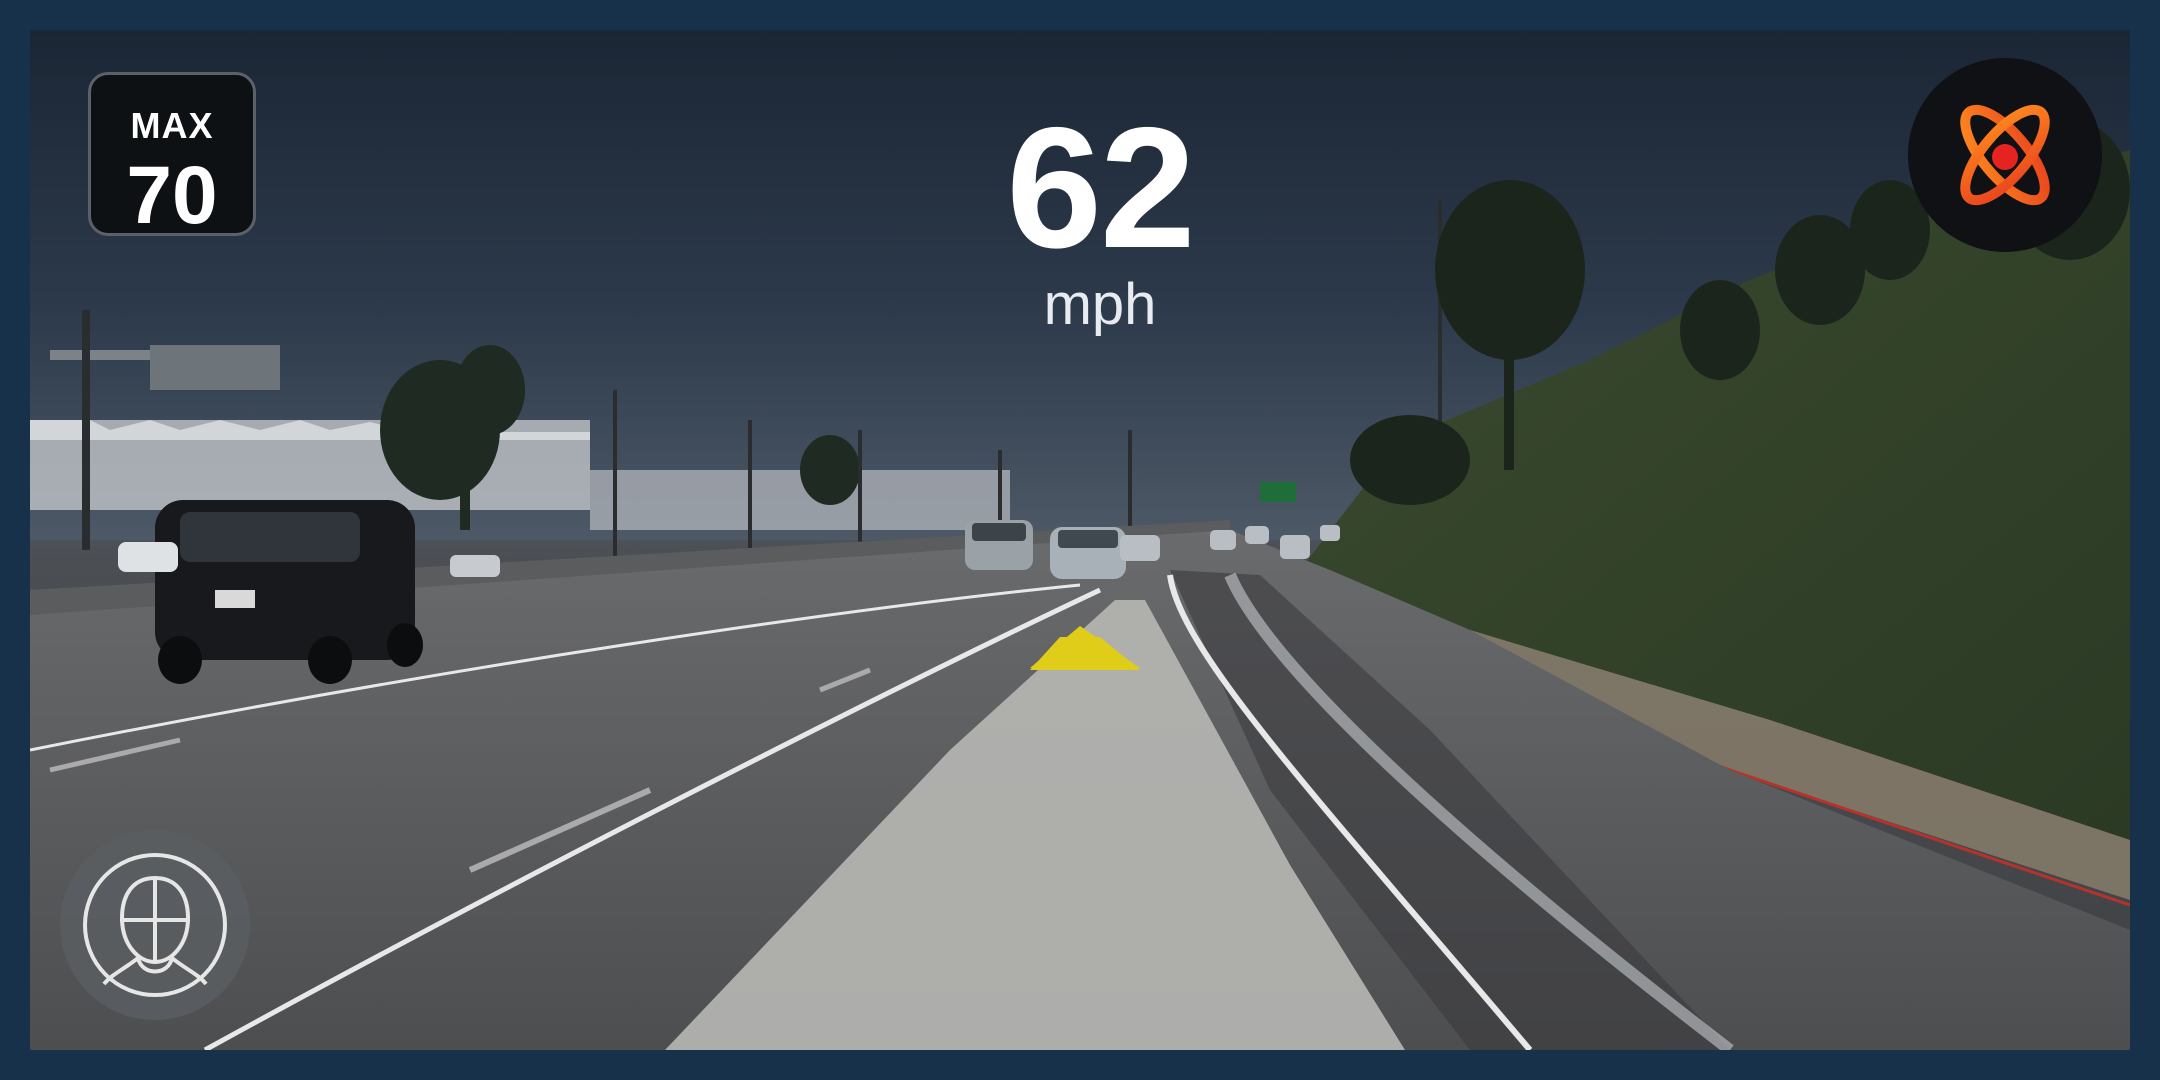  I want to click on car-left, so click(289, 592).